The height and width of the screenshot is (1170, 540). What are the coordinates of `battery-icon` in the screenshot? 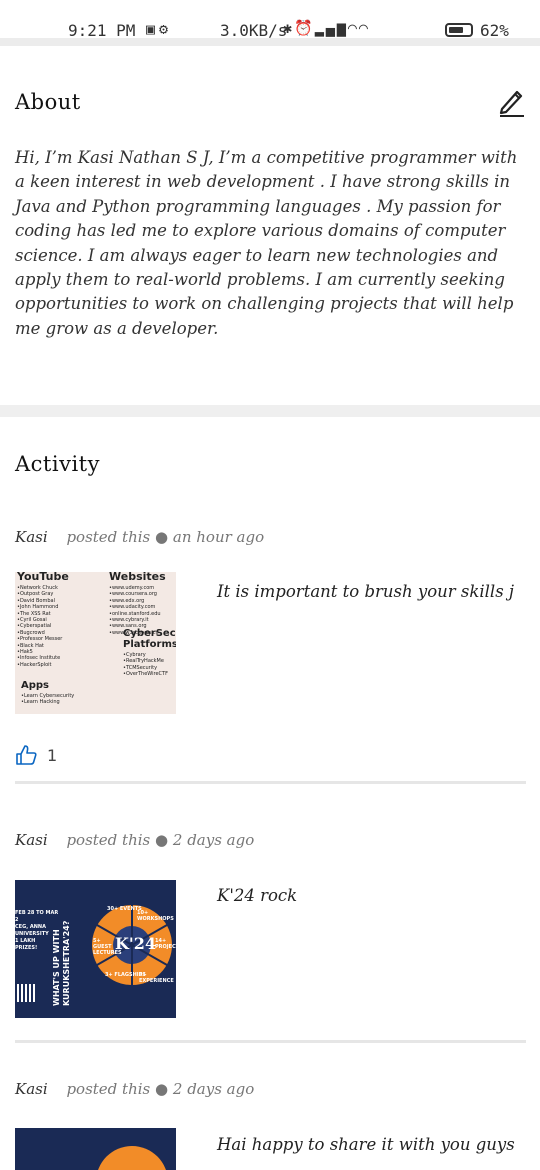 It's located at (459, 30).